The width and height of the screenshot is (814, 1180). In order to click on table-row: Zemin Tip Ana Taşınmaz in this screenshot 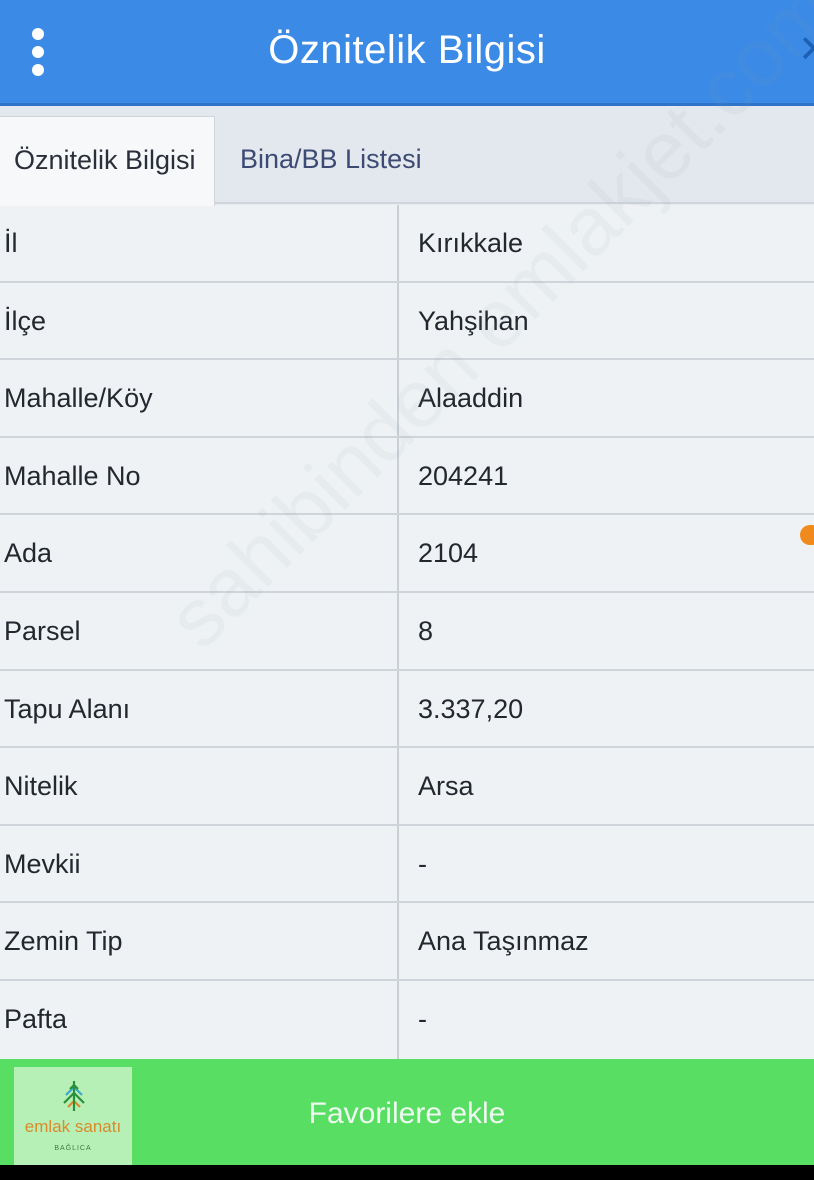, I will do `click(407, 942)`.